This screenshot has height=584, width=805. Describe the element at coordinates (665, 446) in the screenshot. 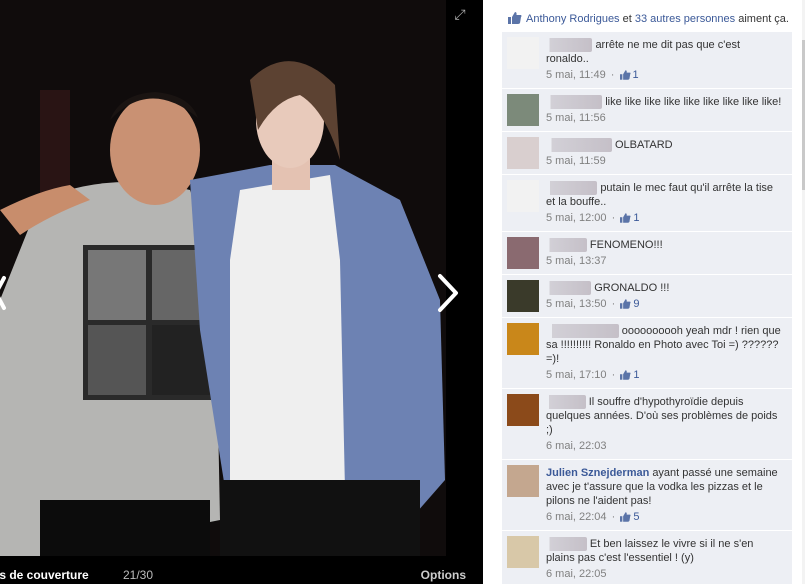

I see `comment-meta: 6 mai, 22:03` at that location.